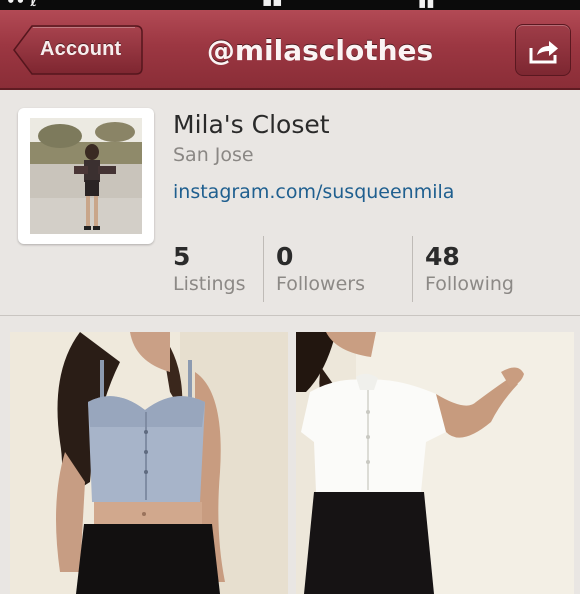  I want to click on stat-following: 48 Following, so click(469, 268).